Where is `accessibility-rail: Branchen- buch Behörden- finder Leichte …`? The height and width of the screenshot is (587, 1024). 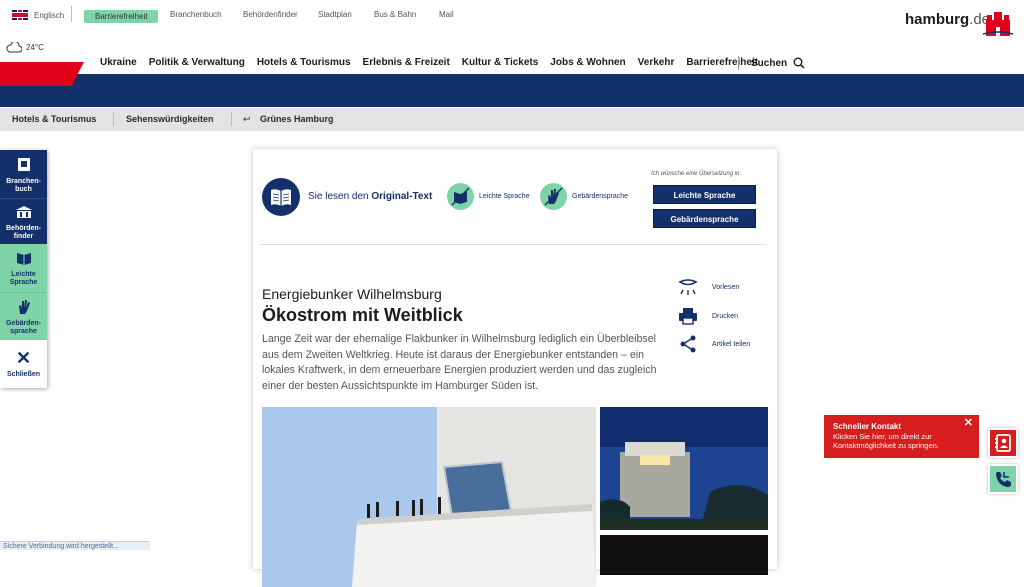 accessibility-rail: Branchen- buch Behörden- finder Leichte … is located at coordinates (23, 269).